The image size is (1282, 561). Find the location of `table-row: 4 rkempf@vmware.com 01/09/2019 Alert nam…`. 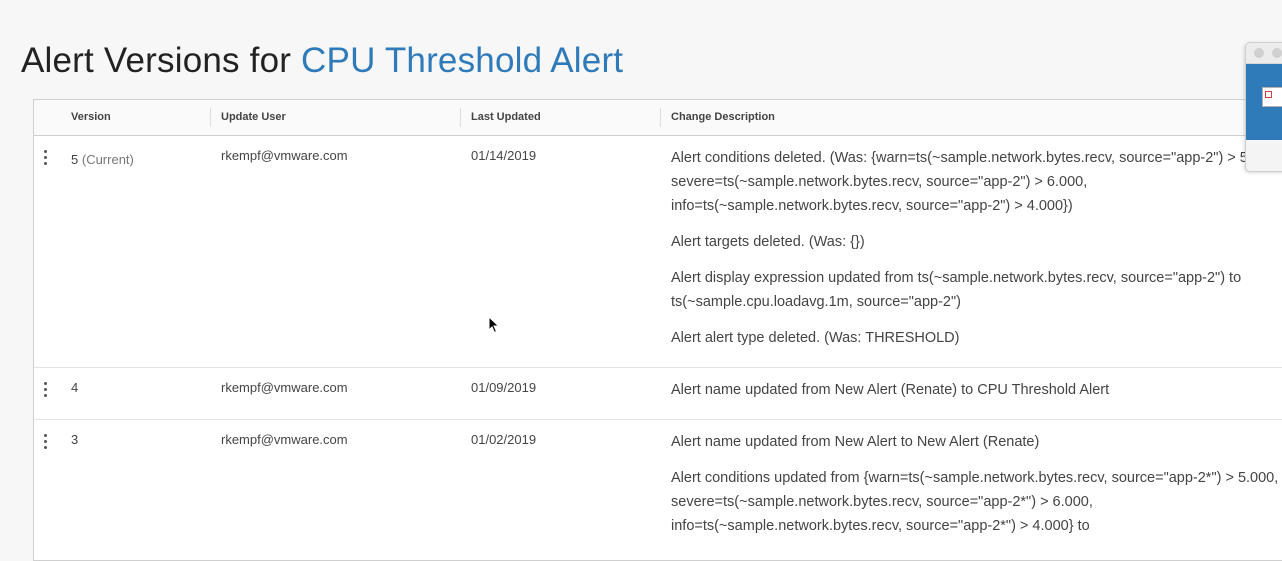

table-row: 4 rkempf@vmware.com 01/09/2019 Alert nam… is located at coordinates (658, 394).